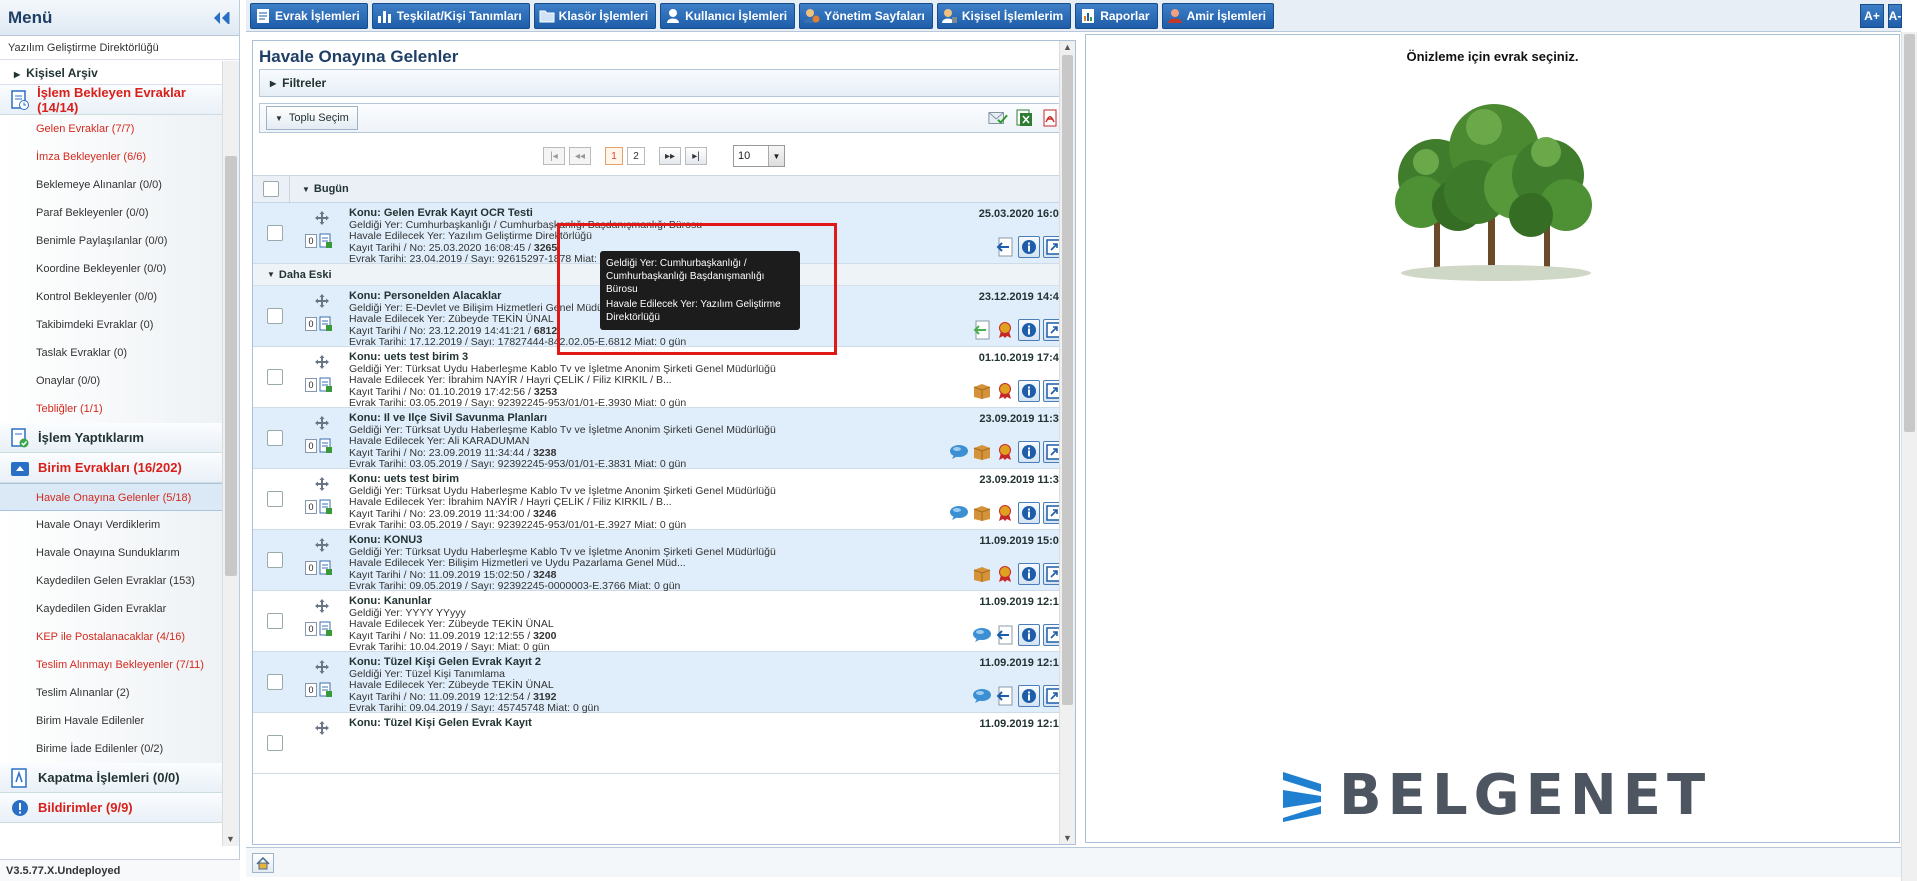  What do you see at coordinates (111, 693) in the screenshot?
I see `sidebar-item-unit-7: Teslim Alınanlar (2)` at bounding box center [111, 693].